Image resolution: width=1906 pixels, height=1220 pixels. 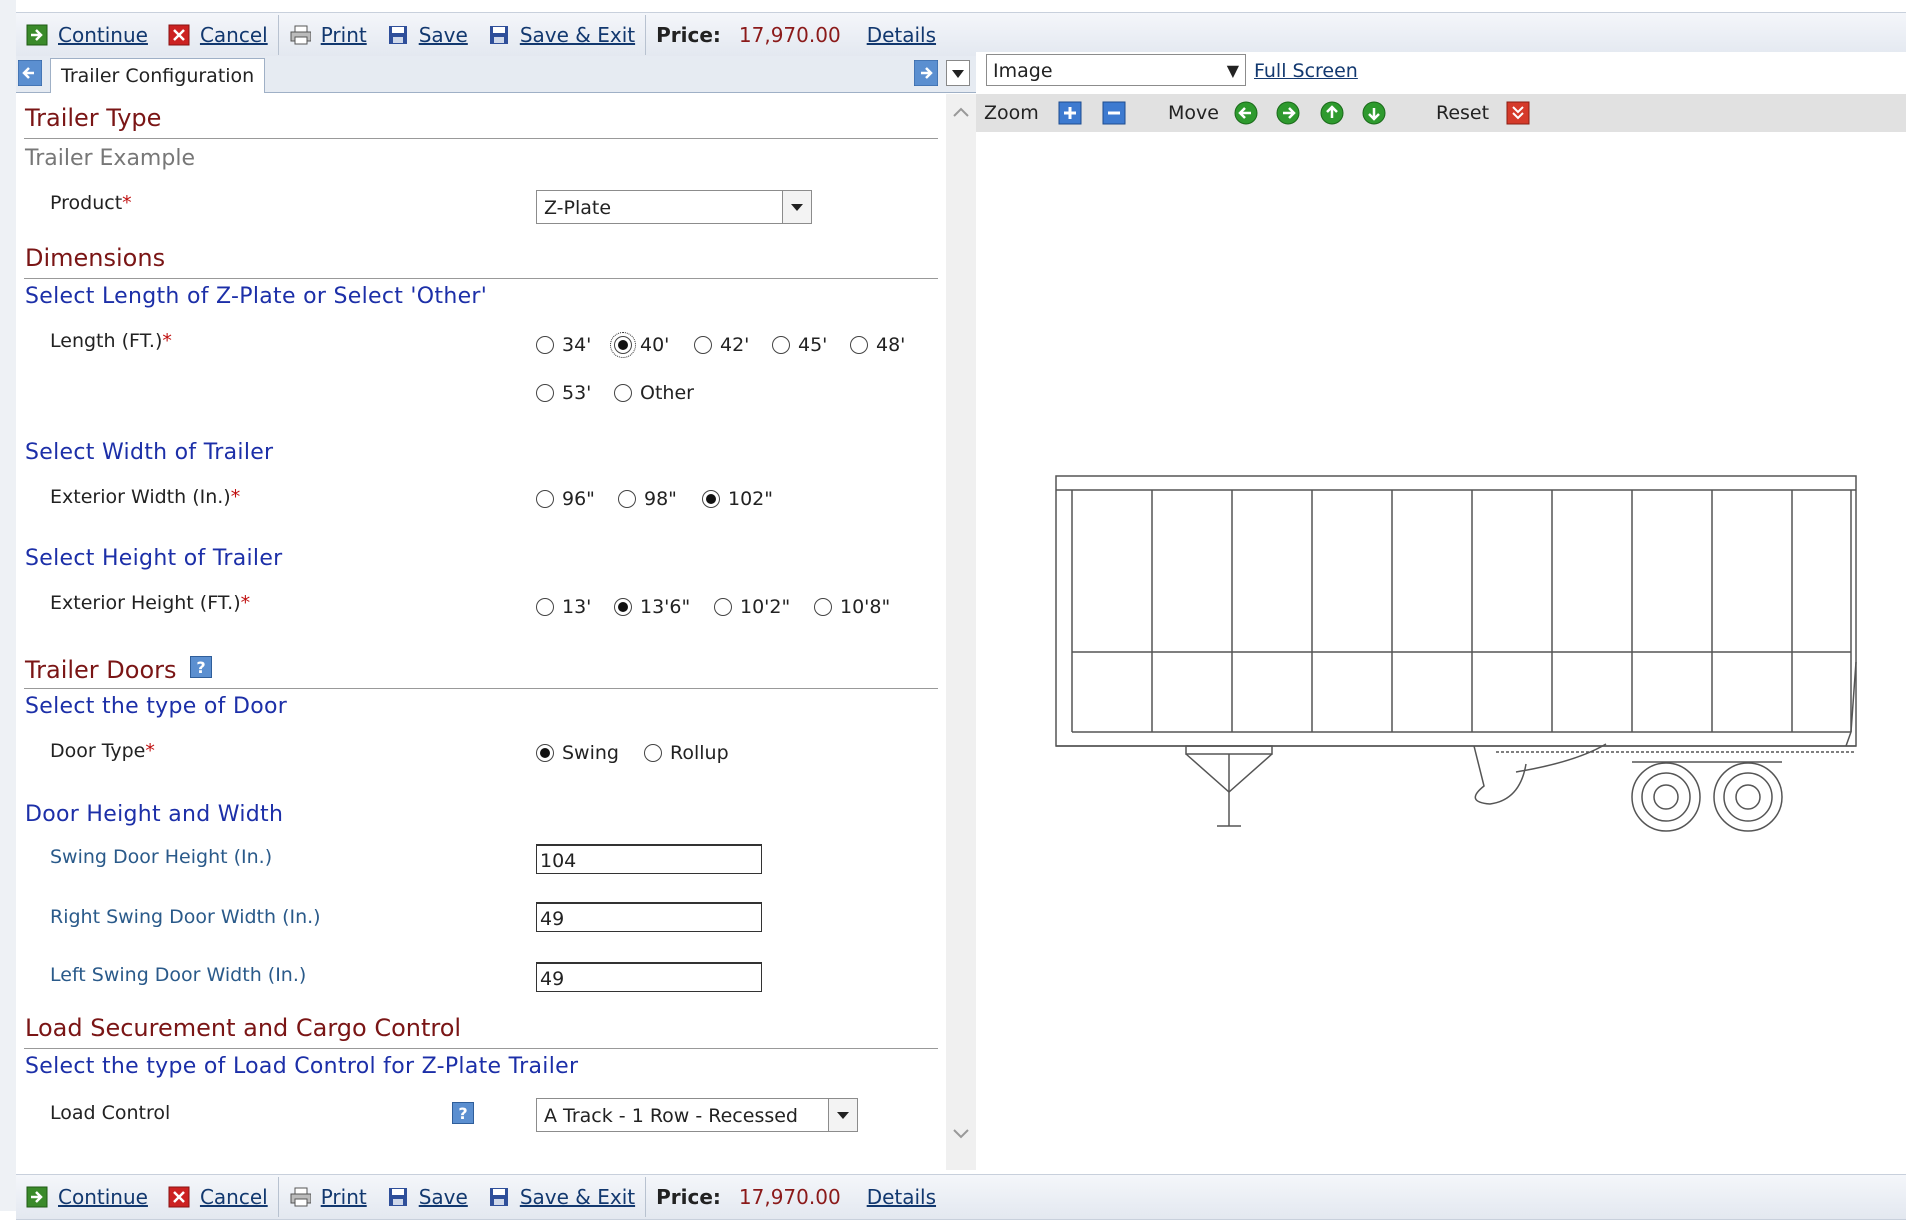 What do you see at coordinates (300, 35) in the screenshot?
I see `printer-icon` at bounding box center [300, 35].